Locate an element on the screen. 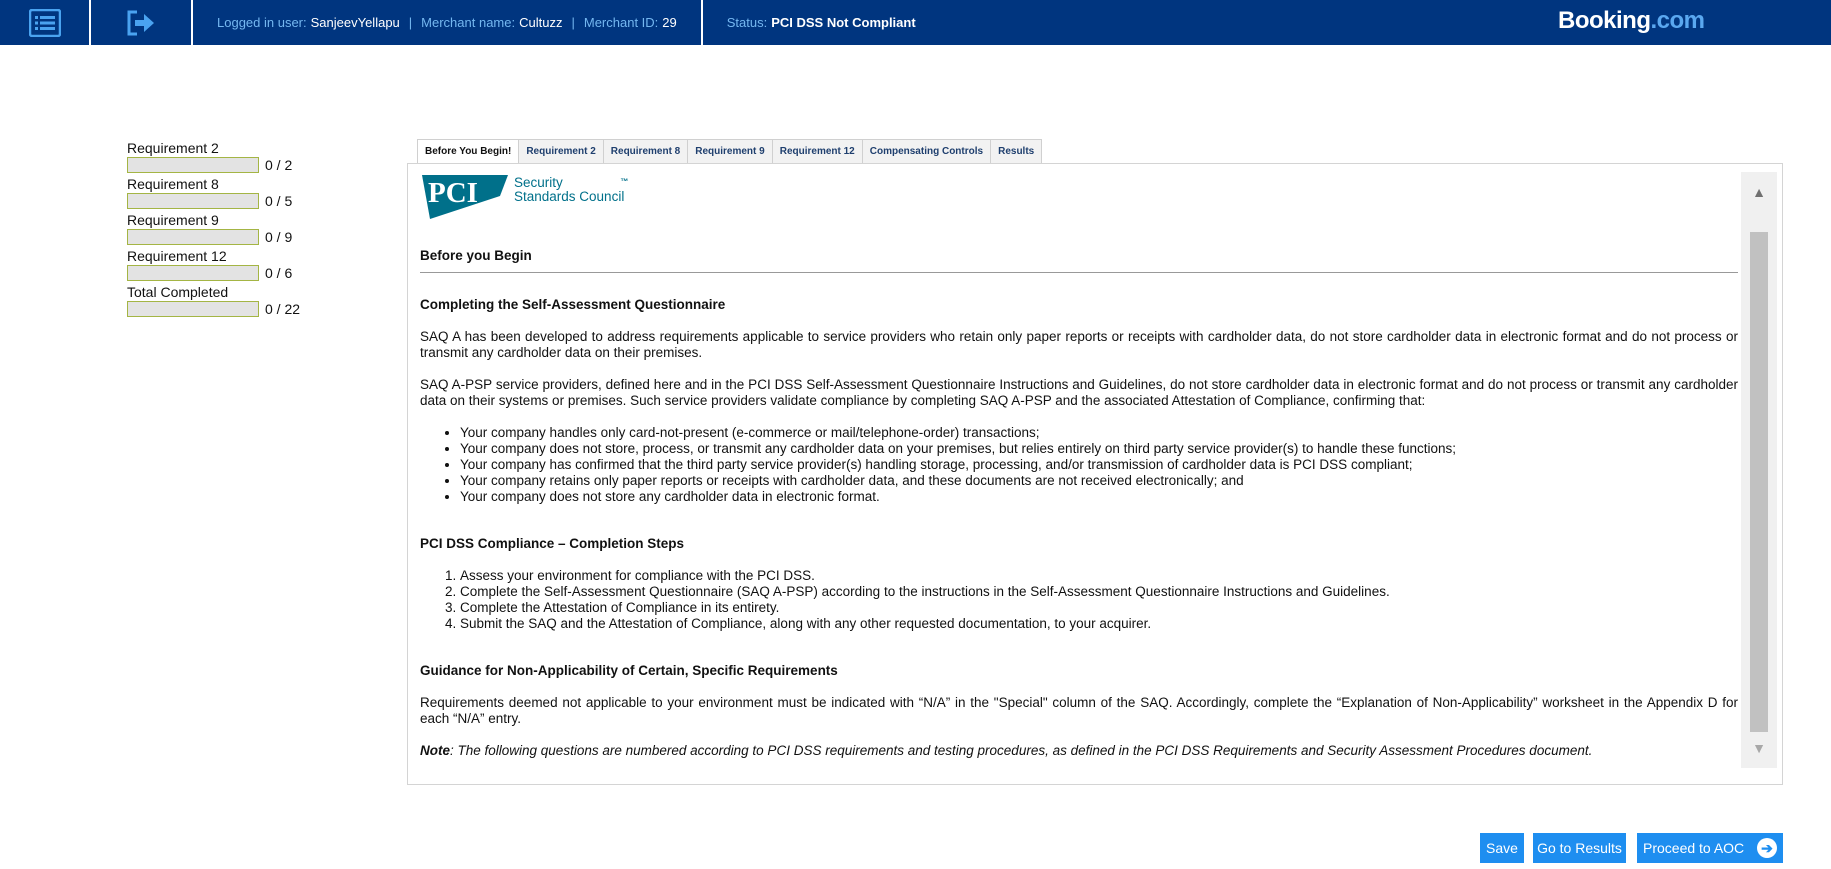  merchant-name-label: Merchant name: is located at coordinates (468, 22).